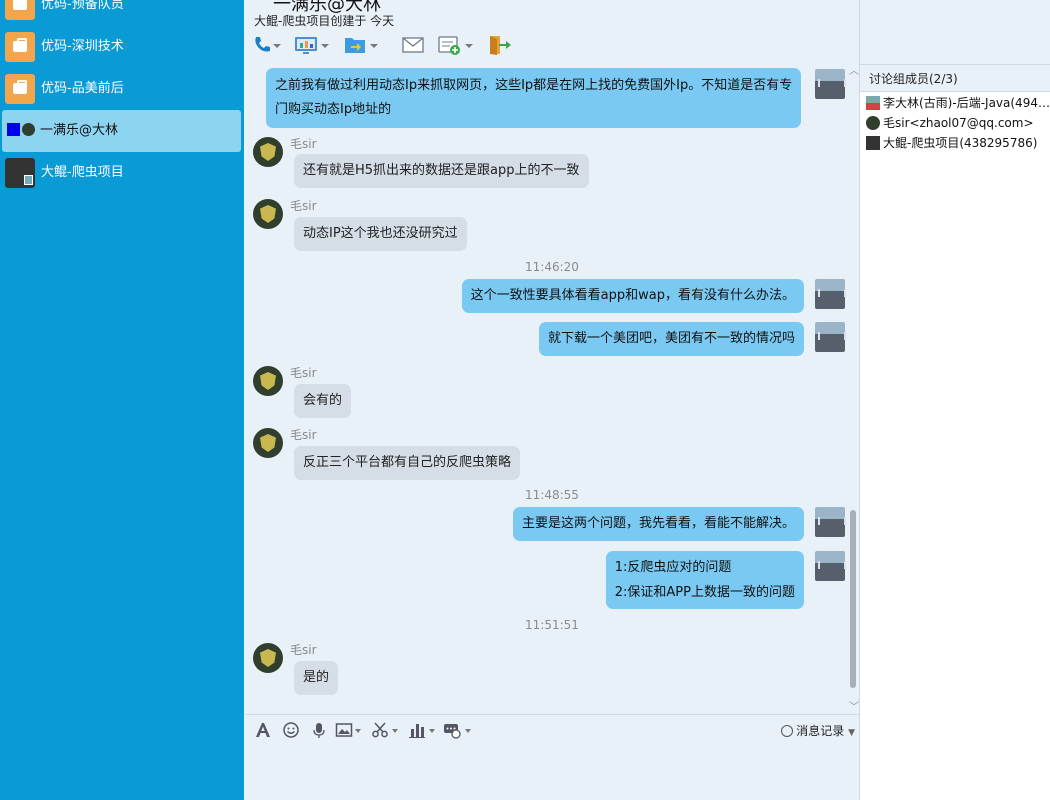 Image resolution: width=1050 pixels, height=800 pixels. What do you see at coordinates (552, 267) in the screenshot?
I see `timestamp: 11:46:20` at bounding box center [552, 267].